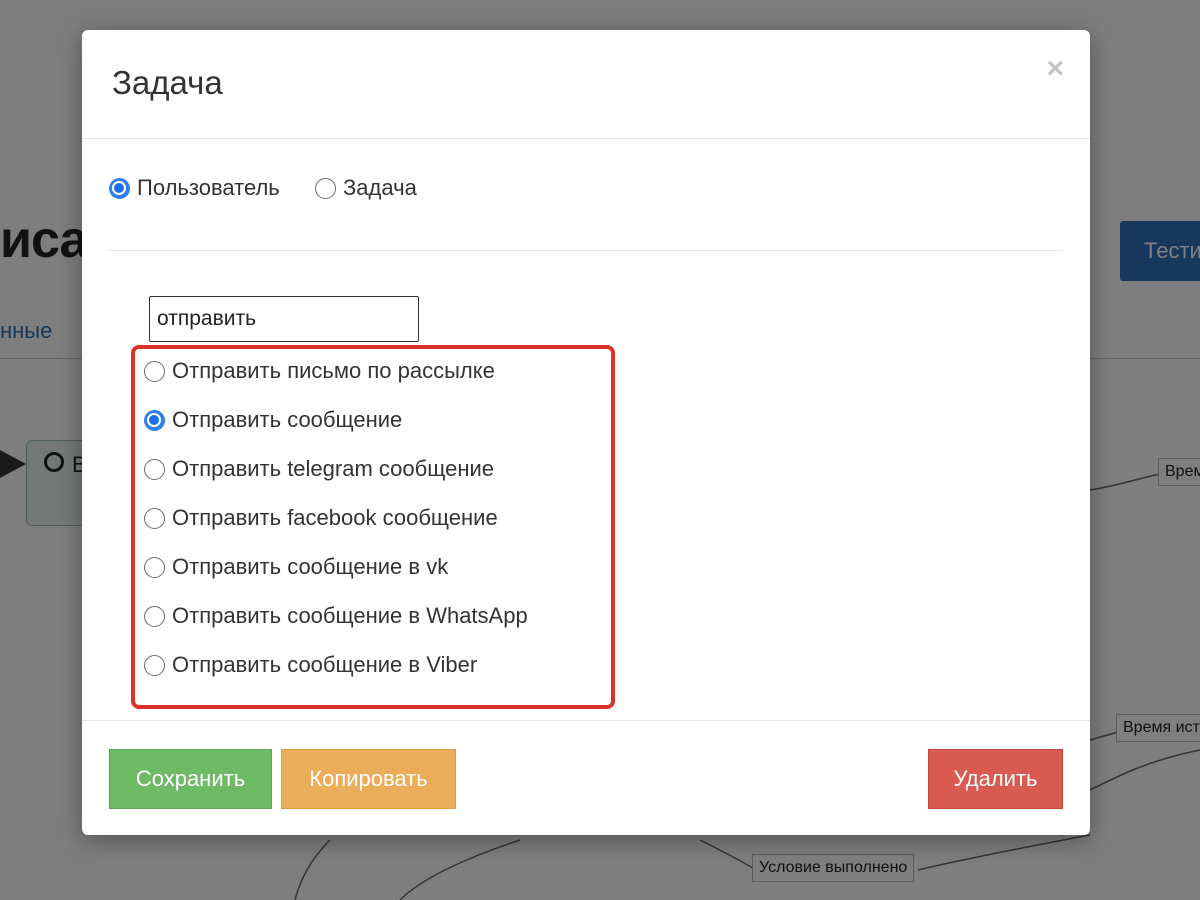 The image size is (1200, 900). What do you see at coordinates (995, 779) in the screenshot?
I see `delete-button: Удалить` at bounding box center [995, 779].